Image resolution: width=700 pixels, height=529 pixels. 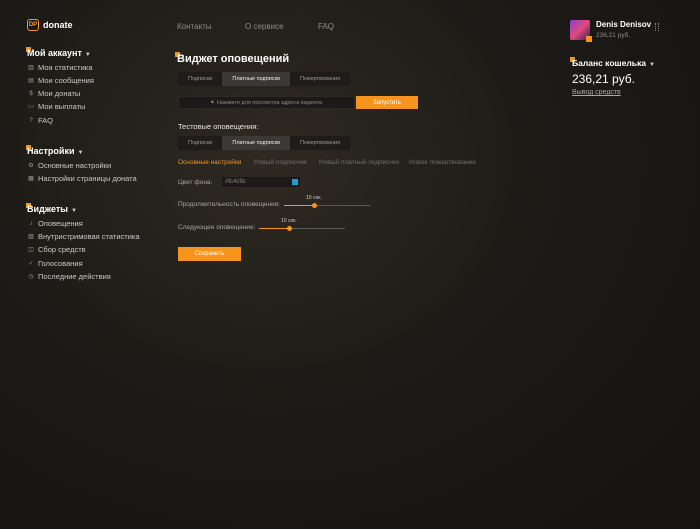 I want to click on check-icon: ✓, so click(x=31, y=263).